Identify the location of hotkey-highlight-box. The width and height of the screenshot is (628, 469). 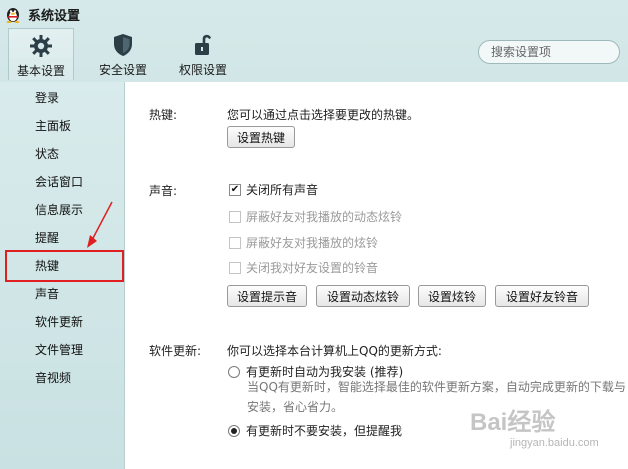
(64, 266).